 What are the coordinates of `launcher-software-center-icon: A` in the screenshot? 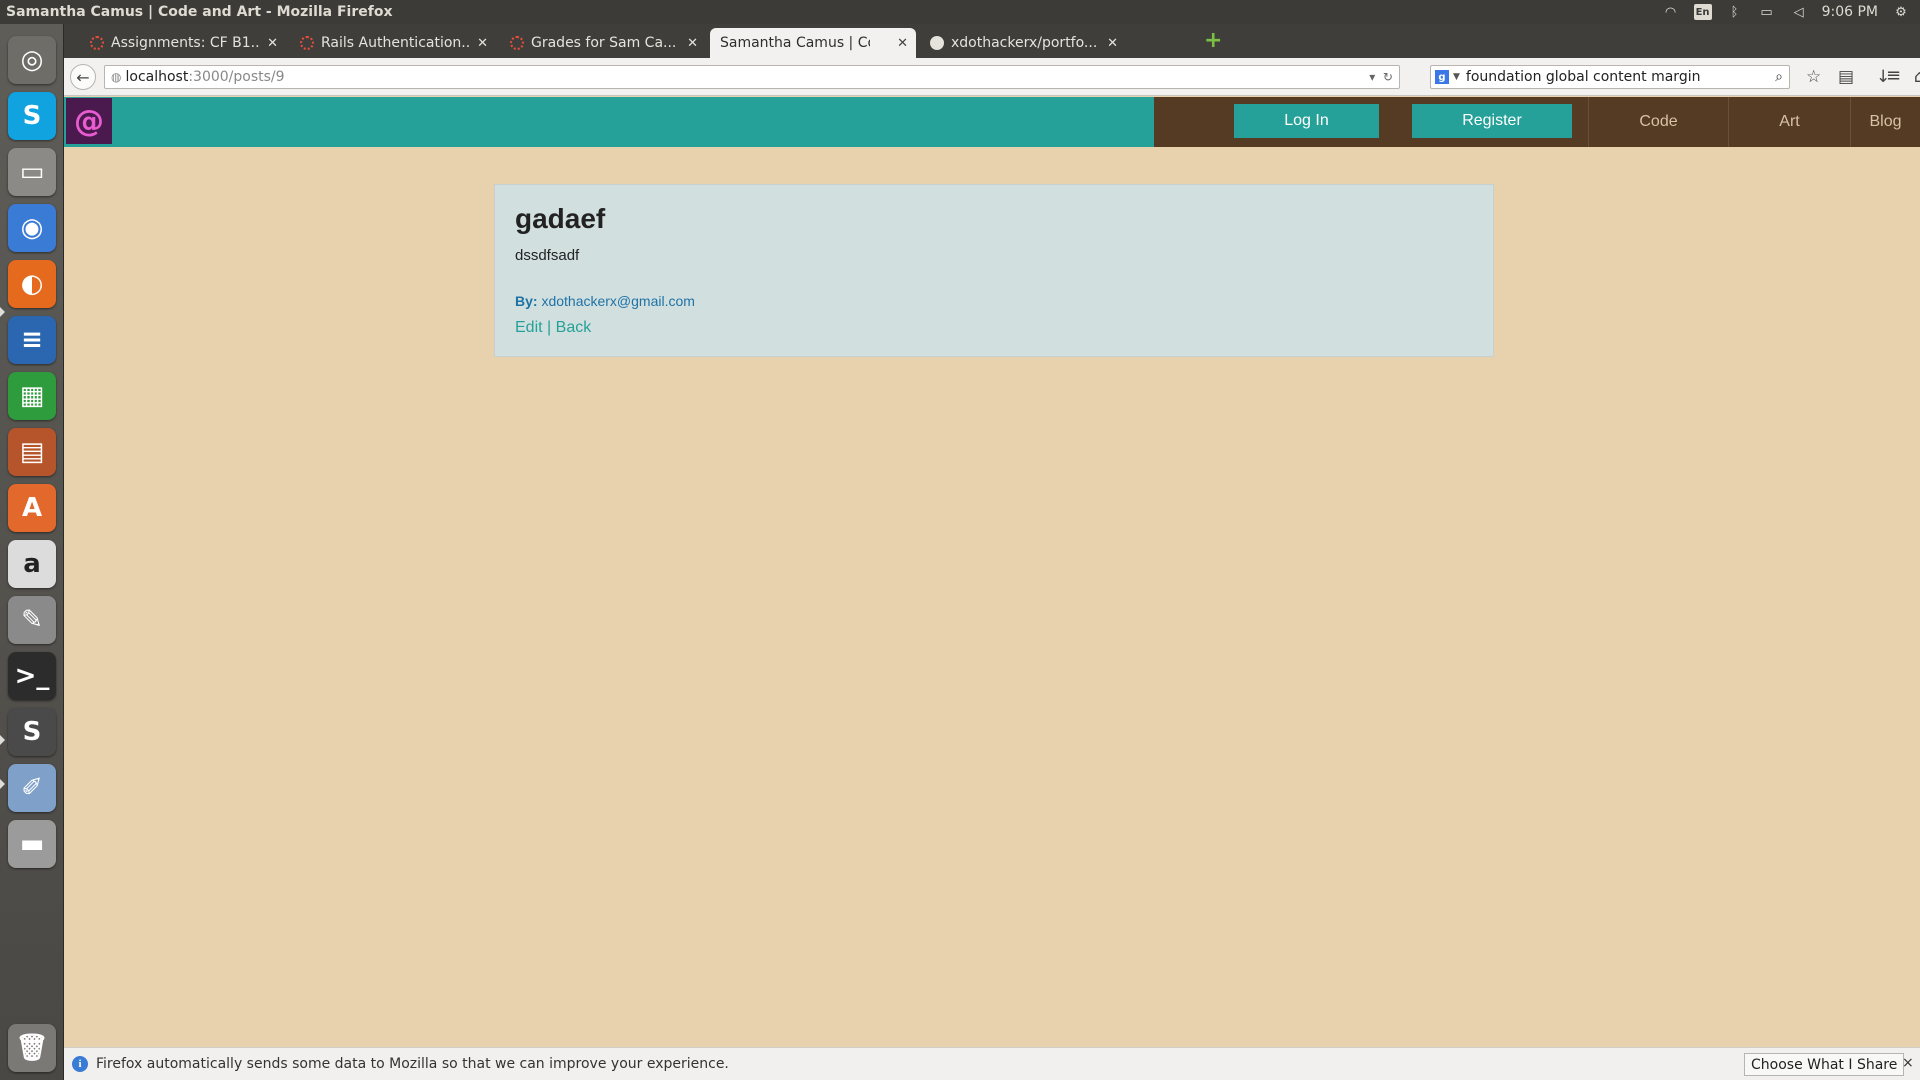 It's located at (32, 508).